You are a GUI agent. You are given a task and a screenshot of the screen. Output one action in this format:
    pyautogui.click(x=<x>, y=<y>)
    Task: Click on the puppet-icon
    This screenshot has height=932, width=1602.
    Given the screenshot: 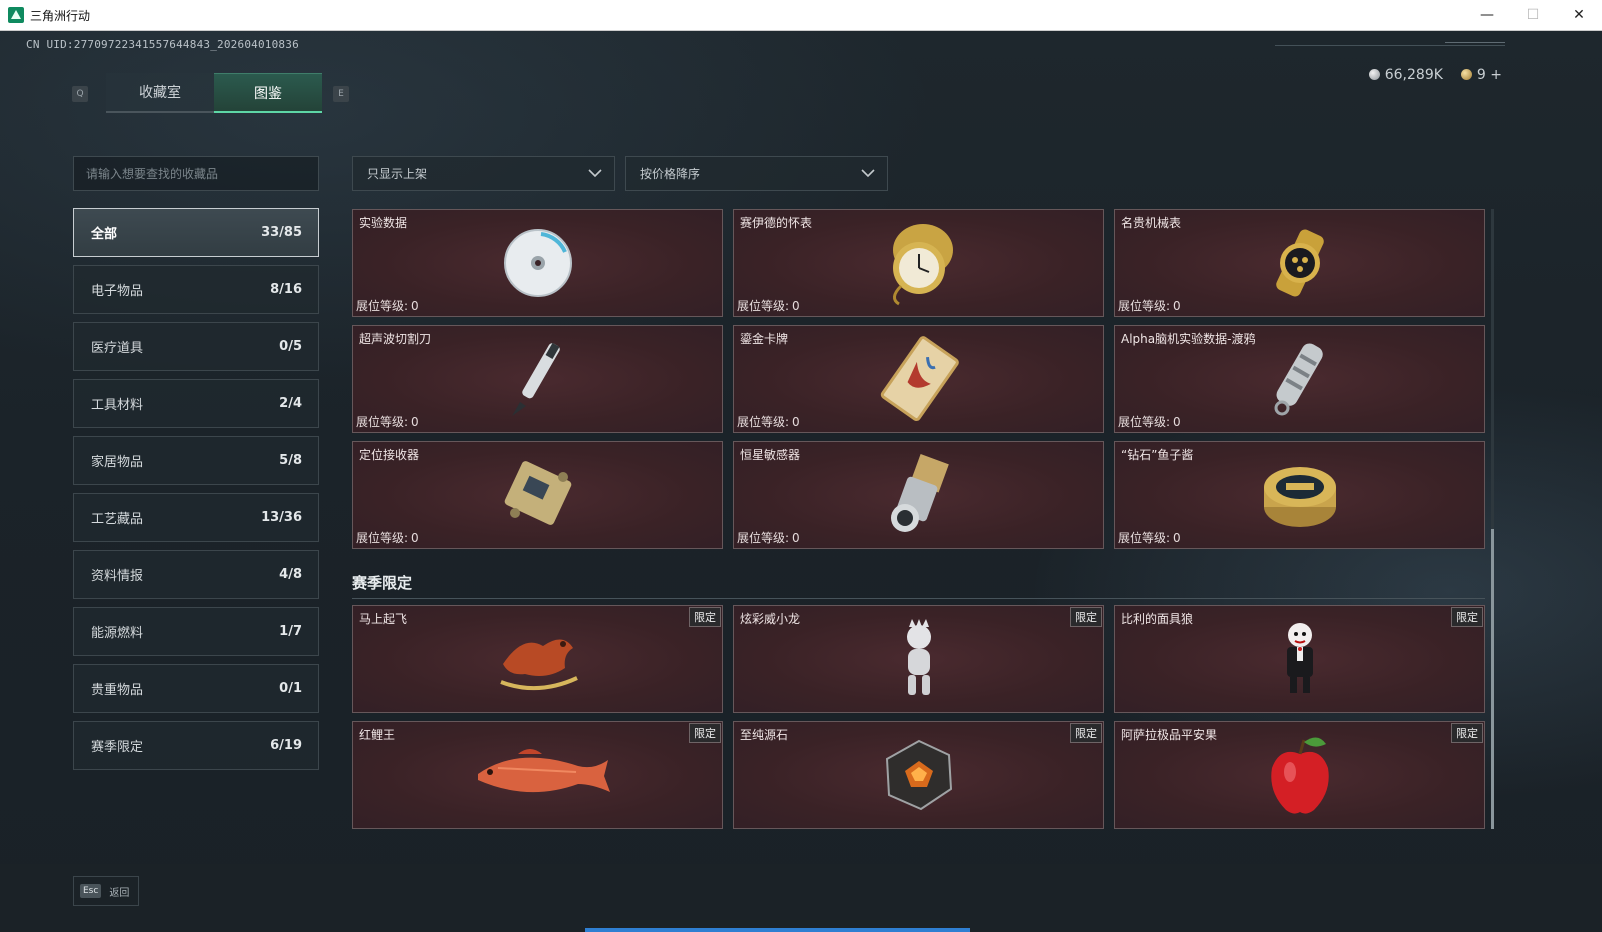 What is the action you would take?
    pyautogui.click(x=1300, y=659)
    